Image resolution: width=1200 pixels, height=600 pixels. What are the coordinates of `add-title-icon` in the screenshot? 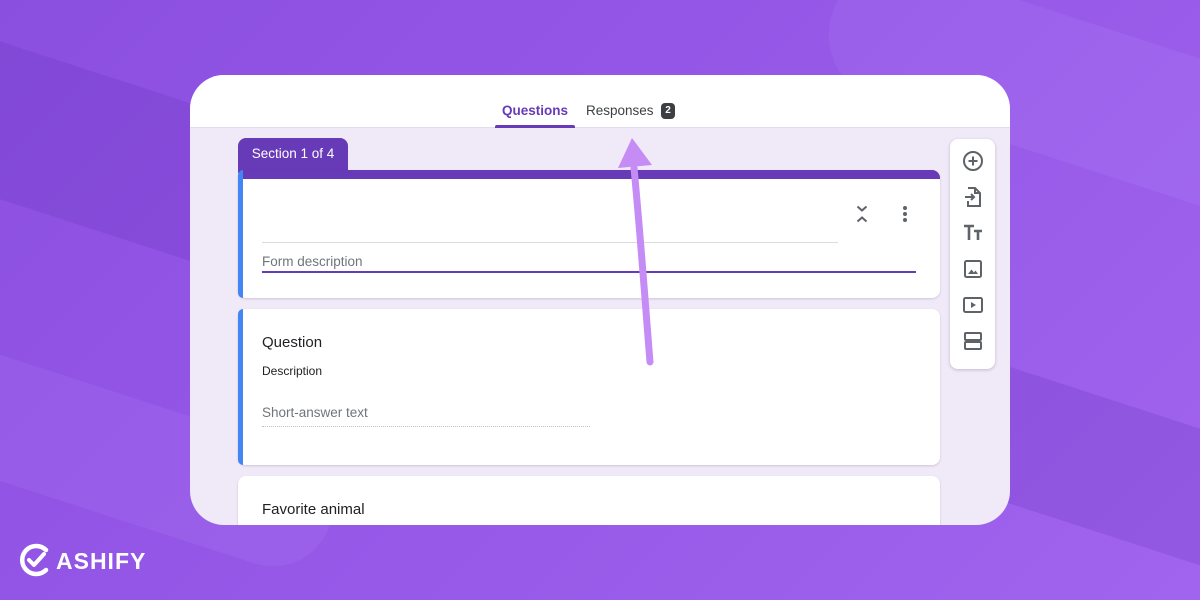 It's located at (973, 233).